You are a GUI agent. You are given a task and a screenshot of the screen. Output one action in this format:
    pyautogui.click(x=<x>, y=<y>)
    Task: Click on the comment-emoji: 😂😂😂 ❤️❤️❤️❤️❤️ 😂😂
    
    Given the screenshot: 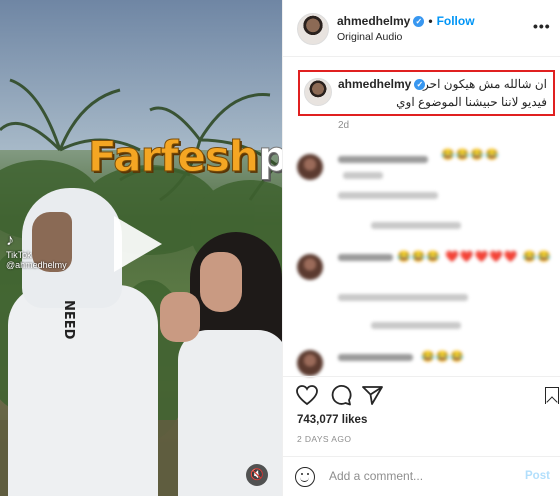 What is the action you would take?
    pyautogui.click(x=475, y=257)
    